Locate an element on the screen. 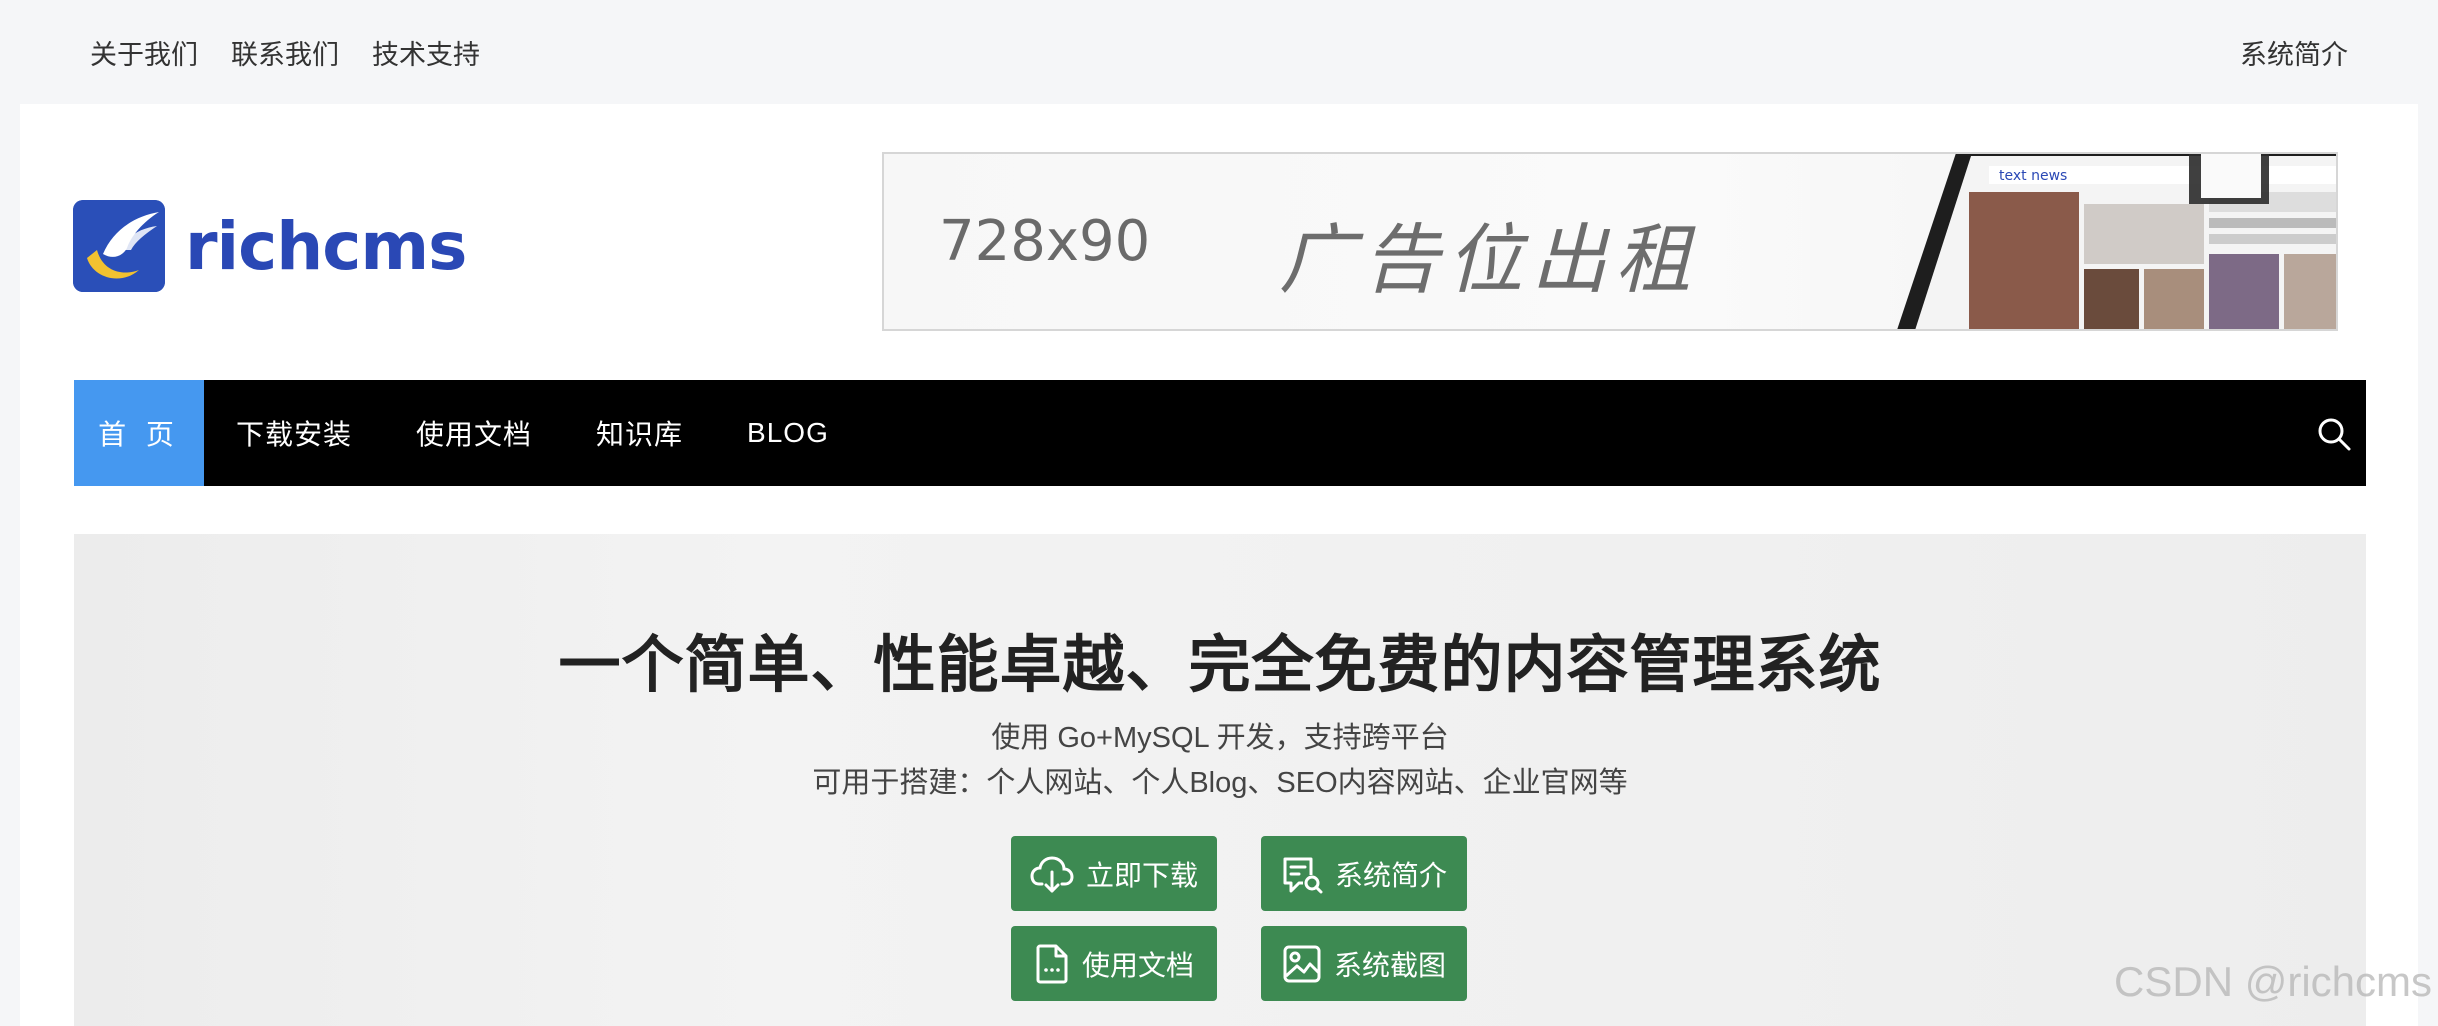 This screenshot has height=1026, width=2438. top-links: 关于我们 联系我们 技术支持 is located at coordinates (285, 52).